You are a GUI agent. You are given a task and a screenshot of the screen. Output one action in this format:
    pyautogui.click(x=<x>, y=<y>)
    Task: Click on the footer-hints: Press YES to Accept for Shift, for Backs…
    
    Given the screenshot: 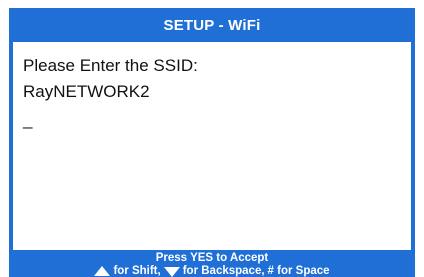 What is the action you would take?
    pyautogui.click(x=212, y=263)
    